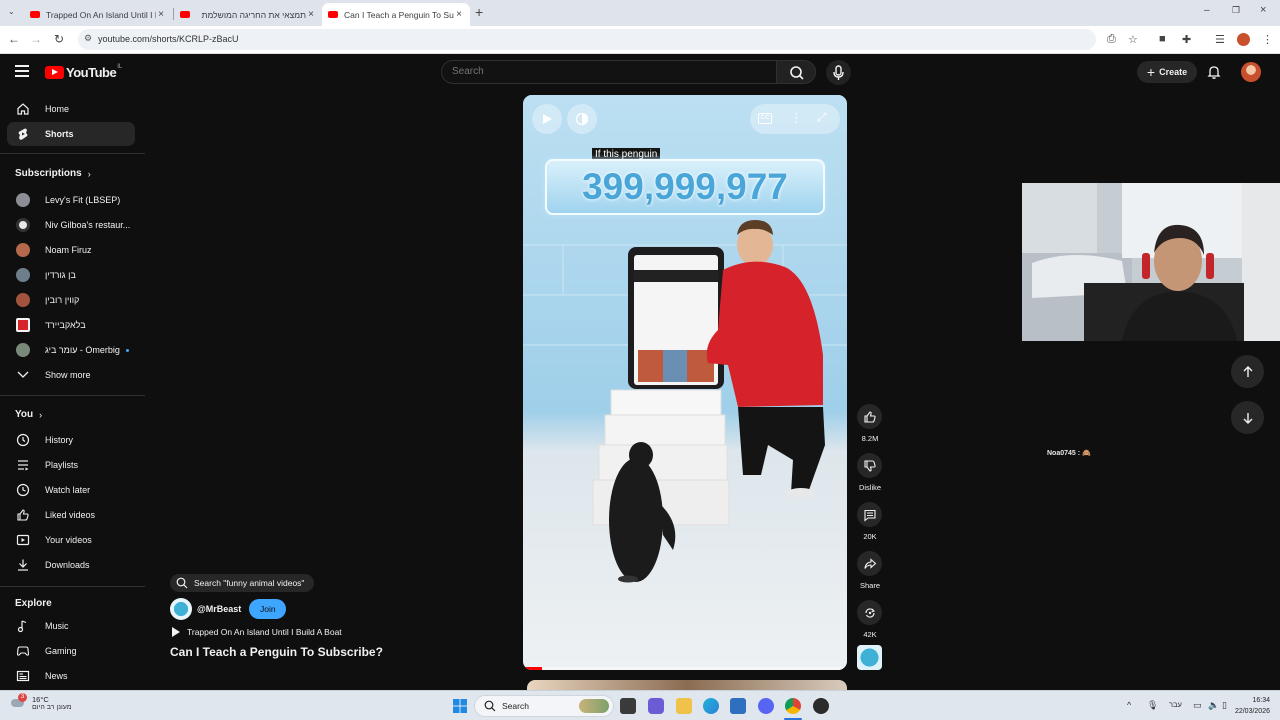 The height and width of the screenshot is (720, 1280). What do you see at coordinates (71, 465) in the screenshot?
I see `sidebar-item-playlists: Playlists` at bounding box center [71, 465].